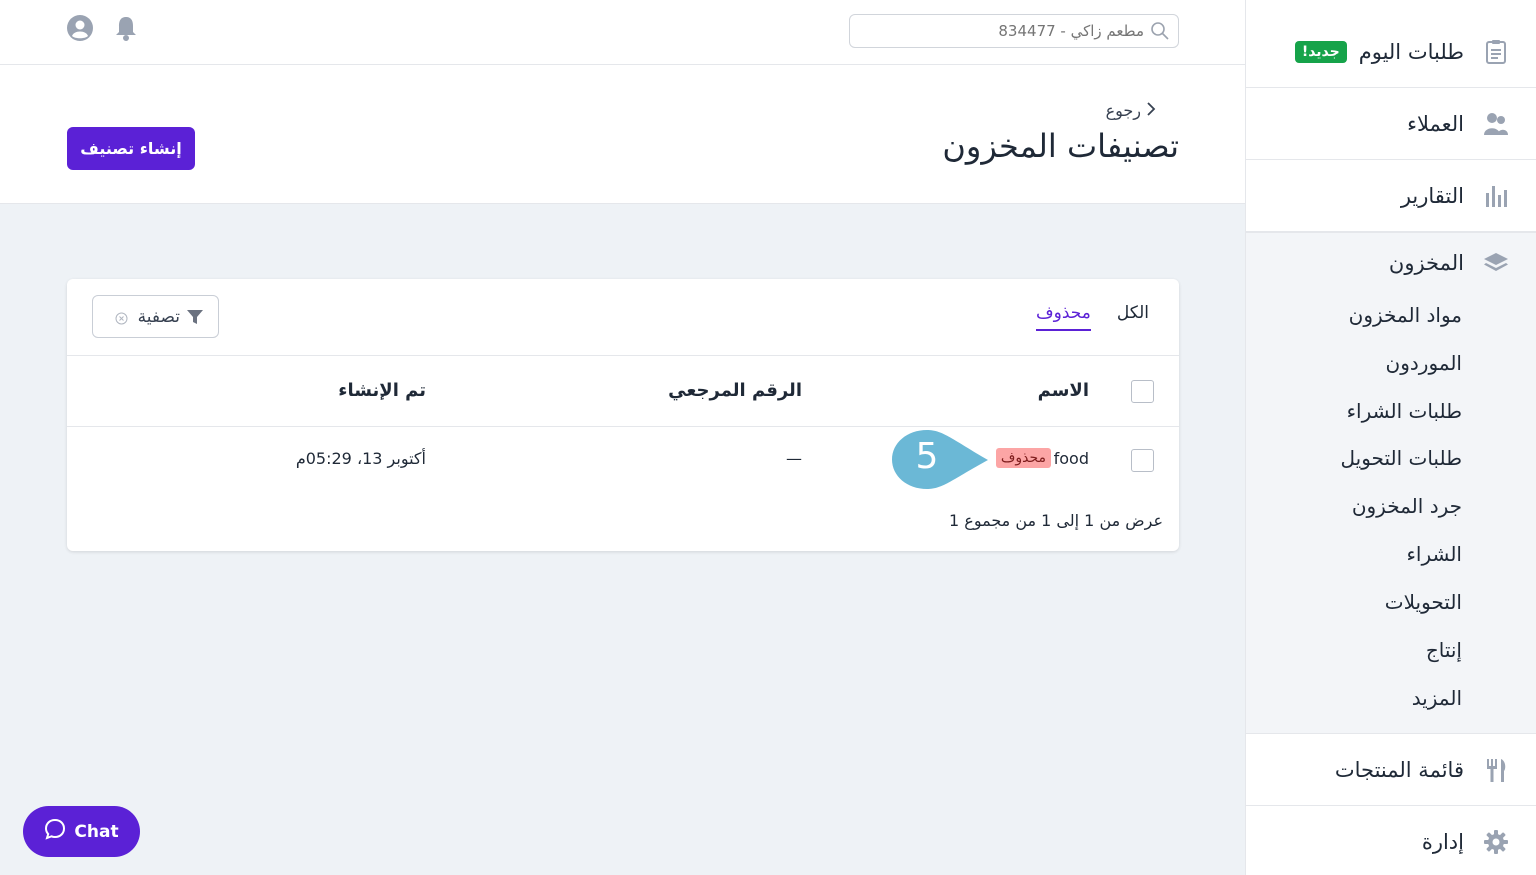 Image resolution: width=1536 pixels, height=875 pixels. What do you see at coordinates (96, 831) in the screenshot?
I see `chat-label: Chat` at bounding box center [96, 831].